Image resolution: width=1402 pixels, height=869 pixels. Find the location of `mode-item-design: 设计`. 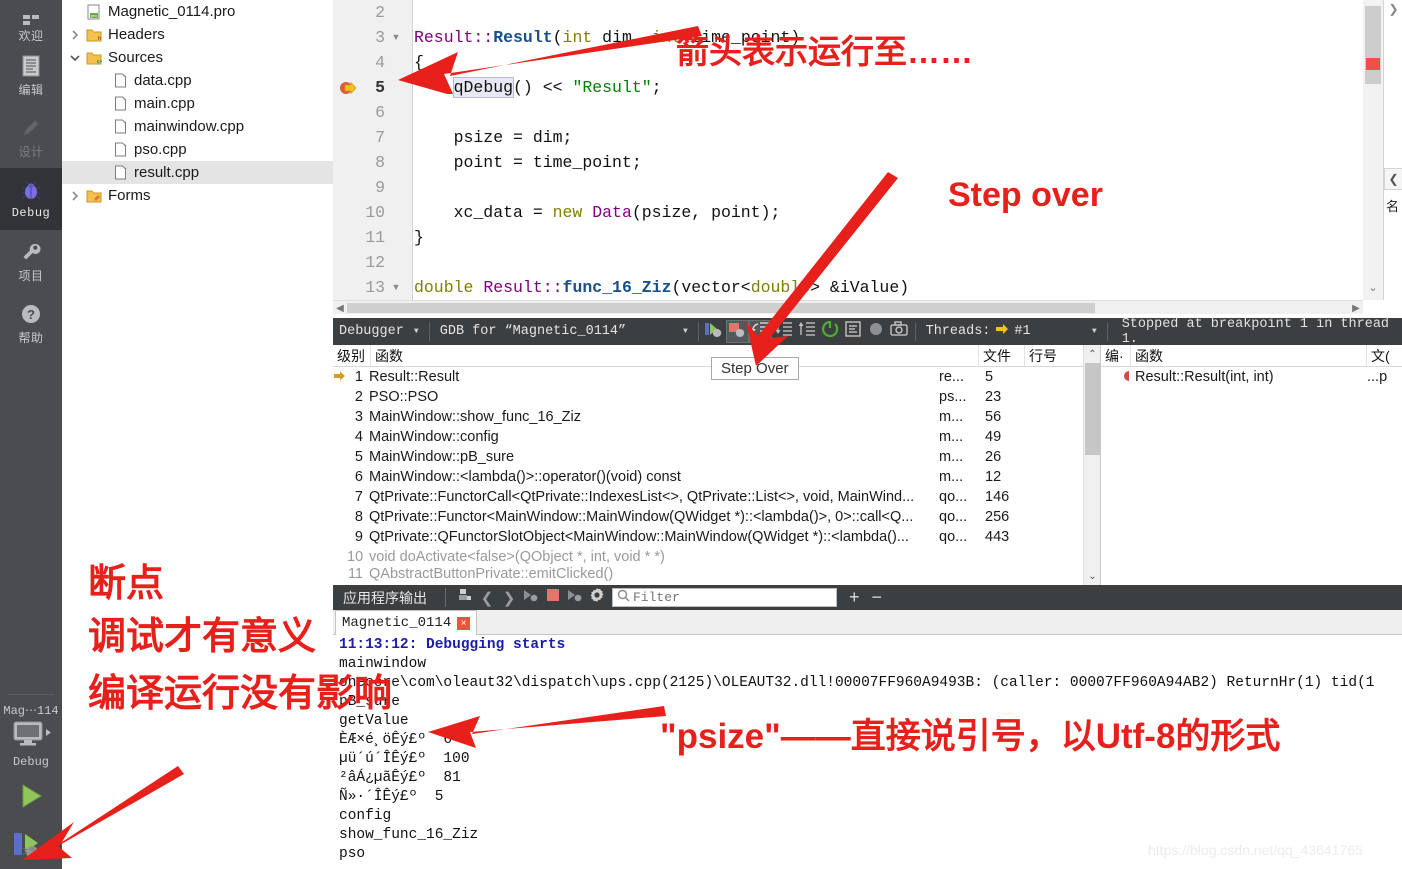

mode-item-design: 设计 is located at coordinates (31, 137).